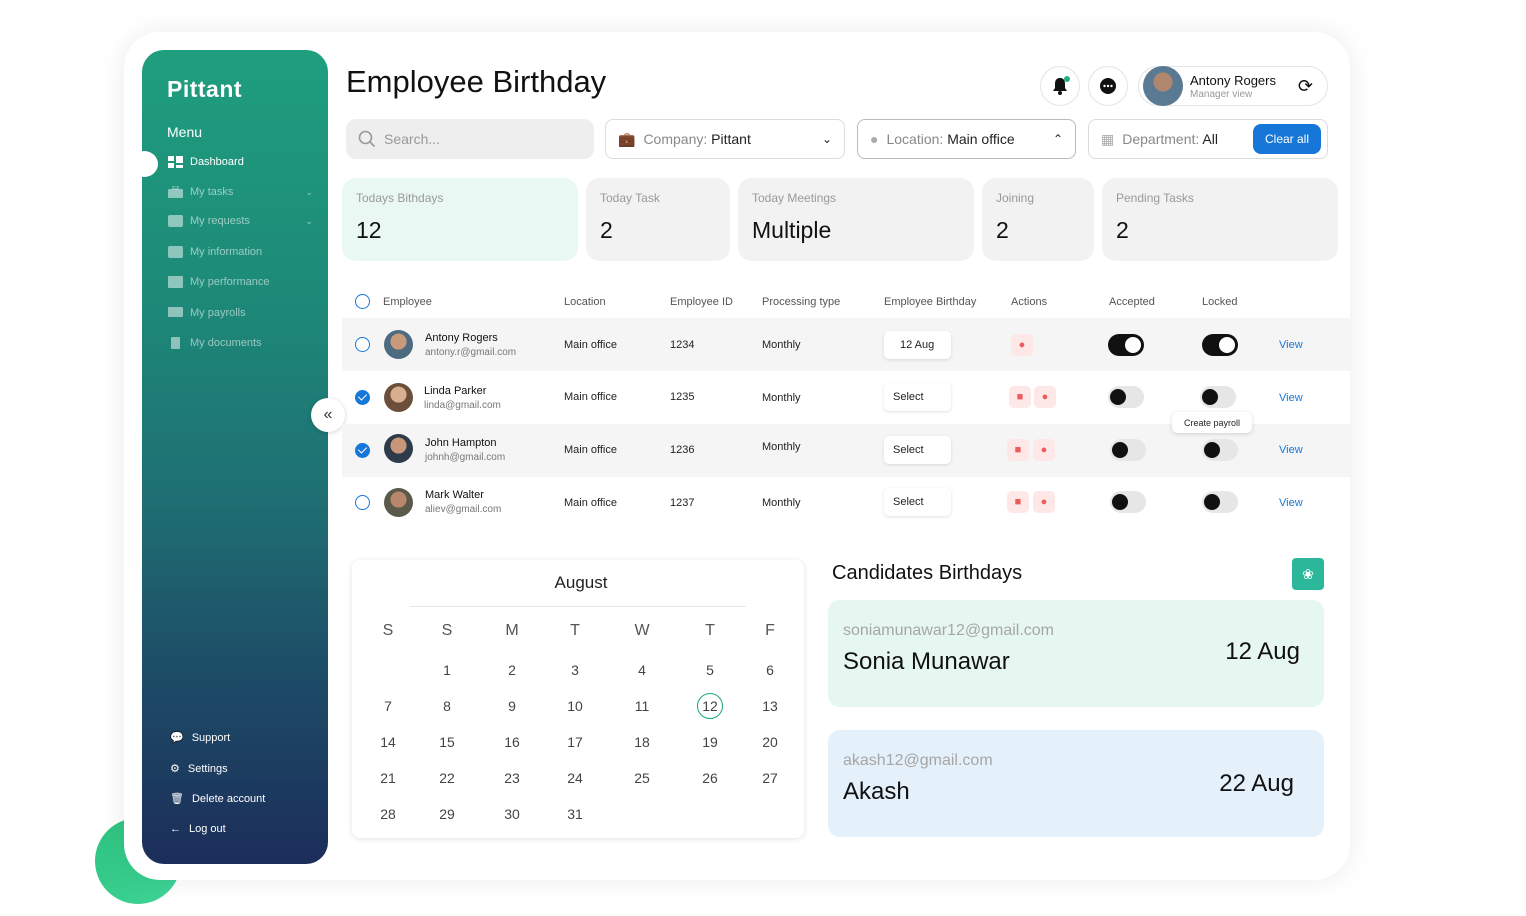 The image size is (1526, 916). I want to click on collapse-sidebar-button: «, so click(328, 415).